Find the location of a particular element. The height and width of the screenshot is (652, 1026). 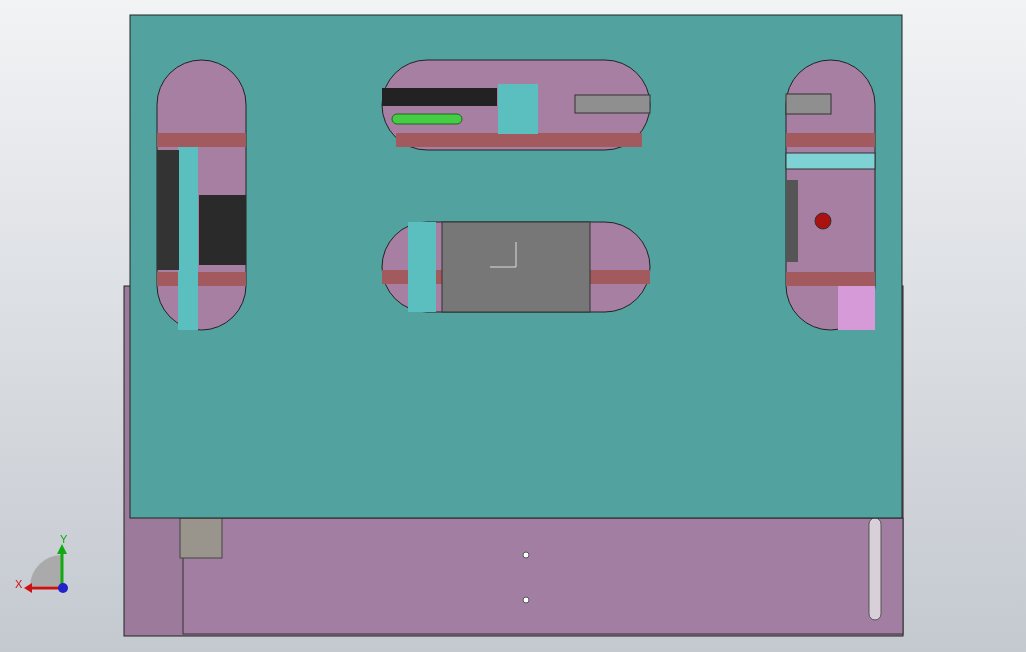

x-axis-label: X is located at coordinates (19, 584).